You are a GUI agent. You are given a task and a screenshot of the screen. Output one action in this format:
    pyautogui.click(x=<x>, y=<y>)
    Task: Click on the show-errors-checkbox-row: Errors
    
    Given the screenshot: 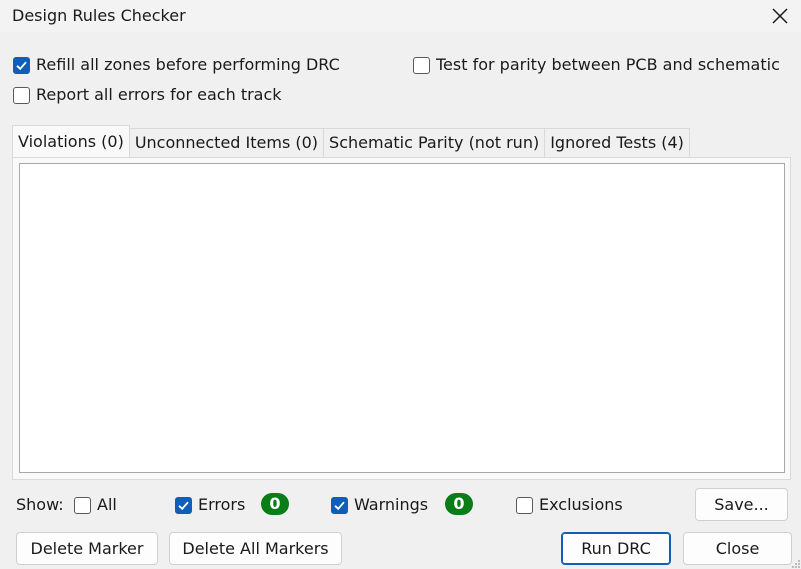 What is the action you would take?
    pyautogui.click(x=210, y=505)
    